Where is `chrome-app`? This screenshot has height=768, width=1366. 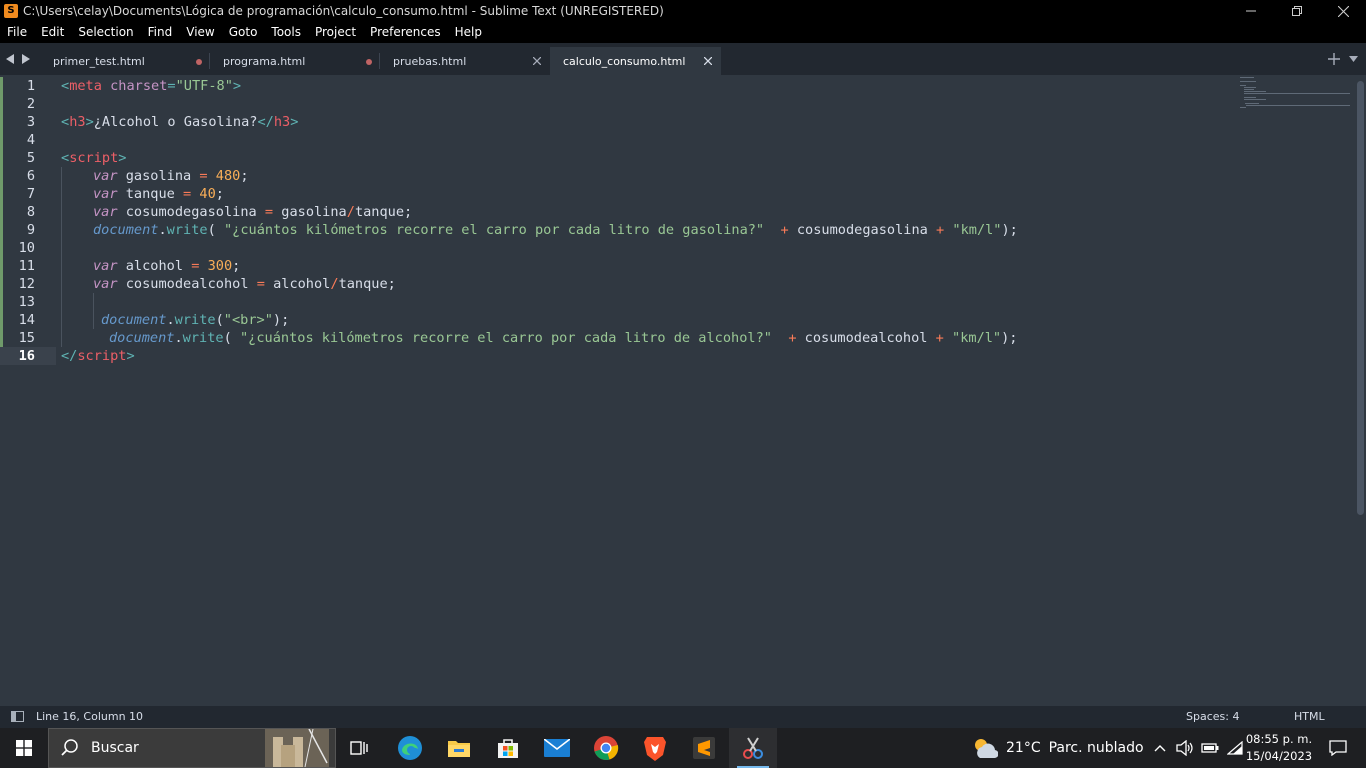
chrome-app is located at coordinates (606, 748).